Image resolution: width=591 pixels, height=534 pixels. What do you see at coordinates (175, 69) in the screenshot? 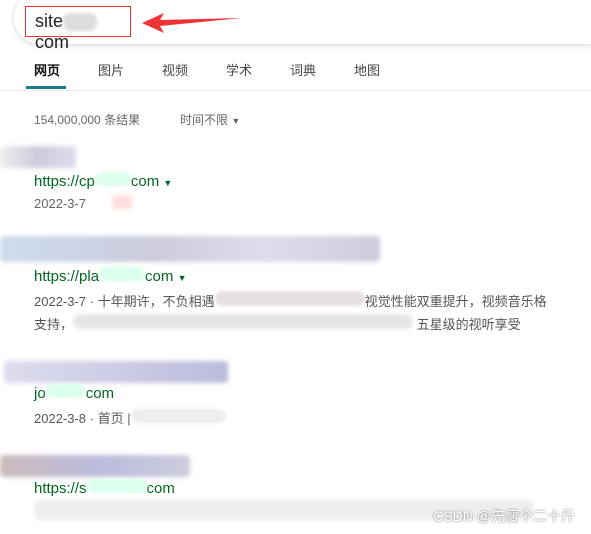
I see `tab-videos: 视频` at bounding box center [175, 69].